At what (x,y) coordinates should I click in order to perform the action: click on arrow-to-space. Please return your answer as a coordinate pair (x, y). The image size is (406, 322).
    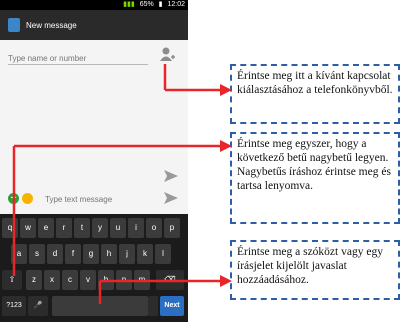
    Looking at the image, I should click on (165, 289).